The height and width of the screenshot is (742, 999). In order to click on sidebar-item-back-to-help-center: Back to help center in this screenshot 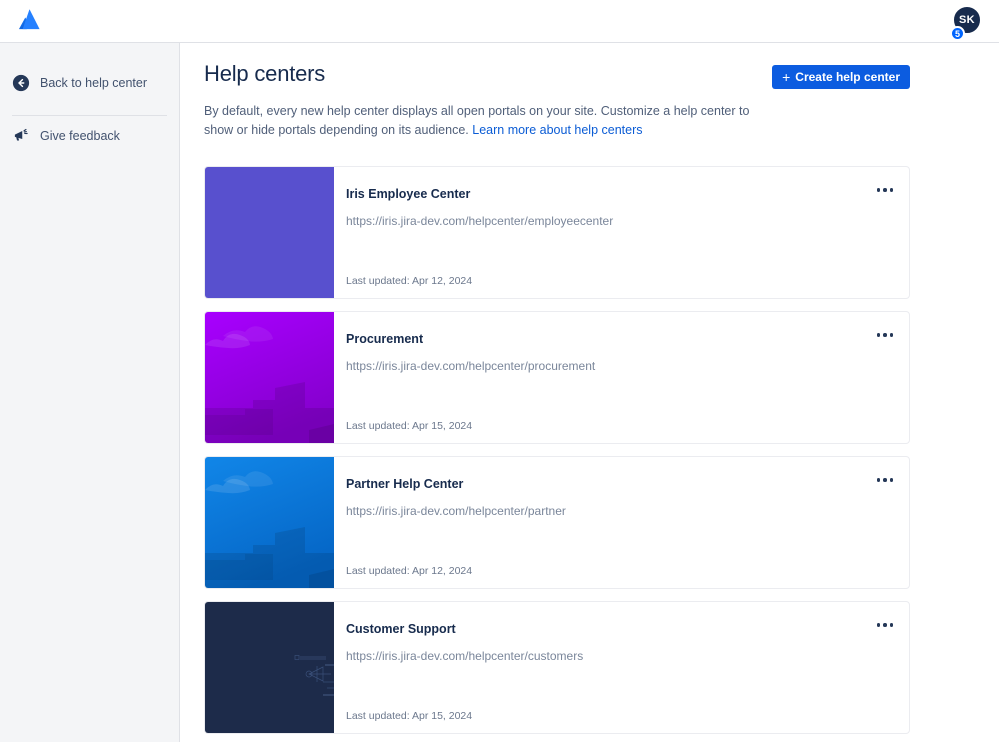, I will do `click(89, 83)`.